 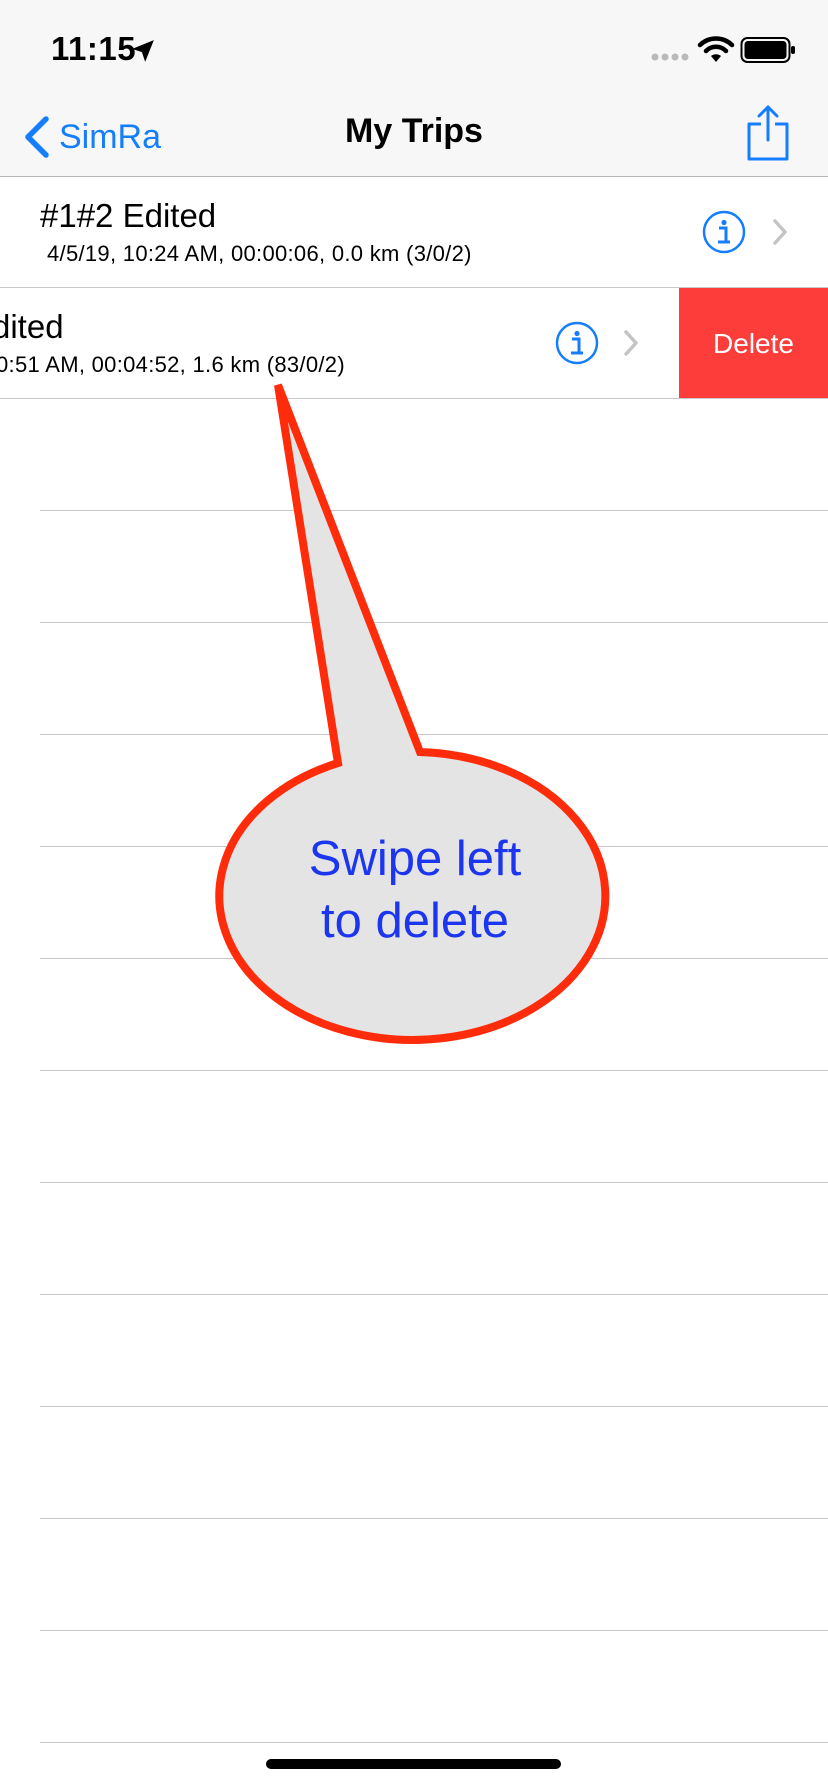 What do you see at coordinates (94, 48) in the screenshot?
I see `status-time: 11:15` at bounding box center [94, 48].